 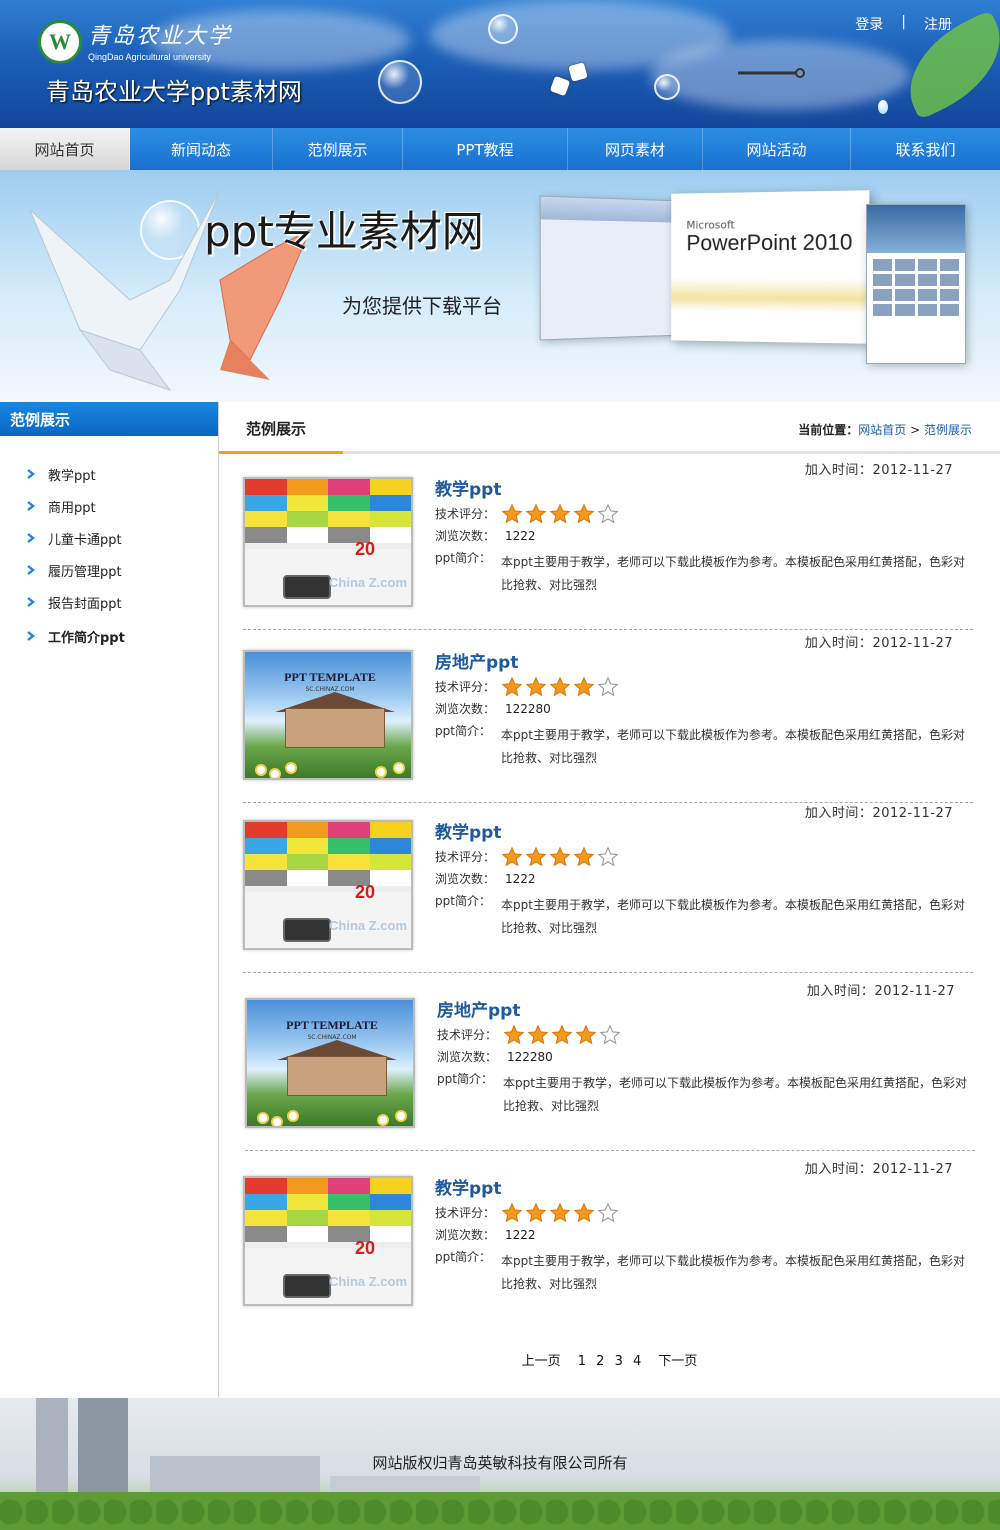 What do you see at coordinates (307, 587) in the screenshot?
I see `sign-graphic` at bounding box center [307, 587].